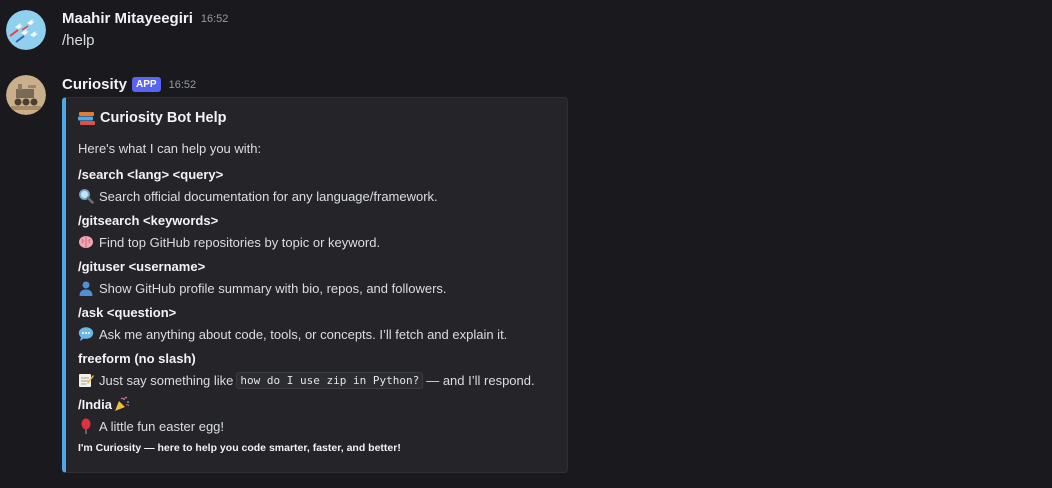  What do you see at coordinates (26, 30) in the screenshot?
I see `fighter-jets-avatar-icon` at bounding box center [26, 30].